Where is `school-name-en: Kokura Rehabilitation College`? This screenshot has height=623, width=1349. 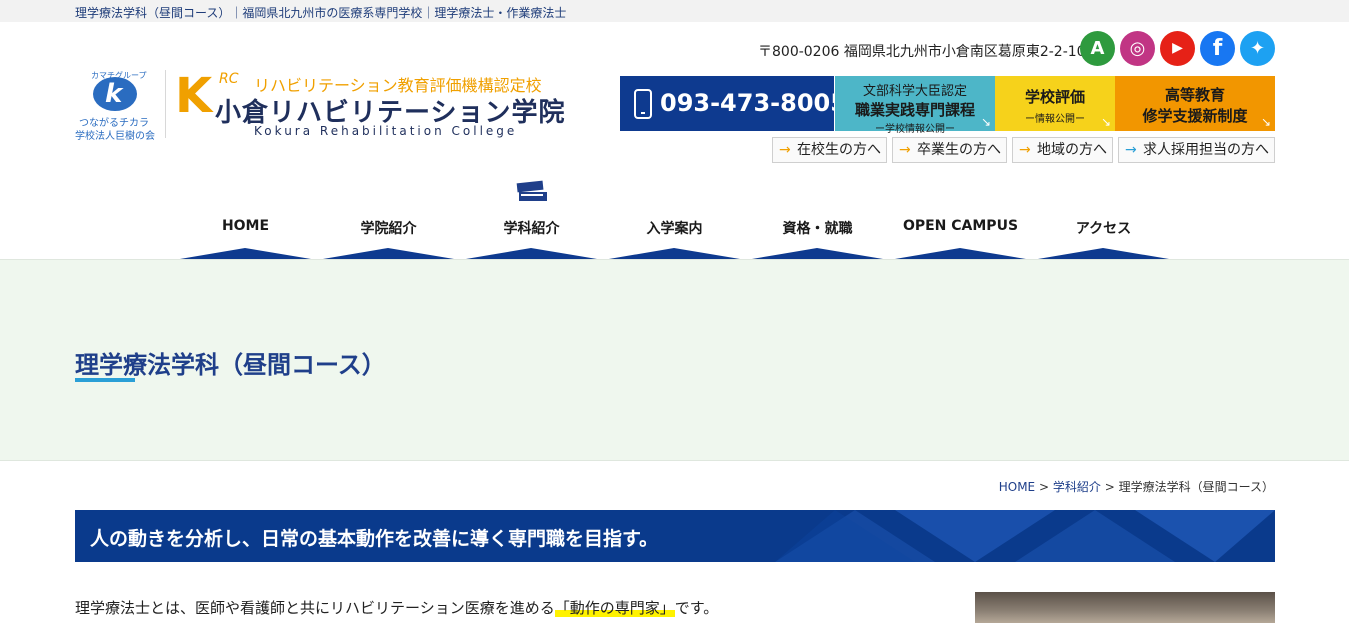
school-name-en: Kokura Rehabilitation College is located at coordinates (386, 131).